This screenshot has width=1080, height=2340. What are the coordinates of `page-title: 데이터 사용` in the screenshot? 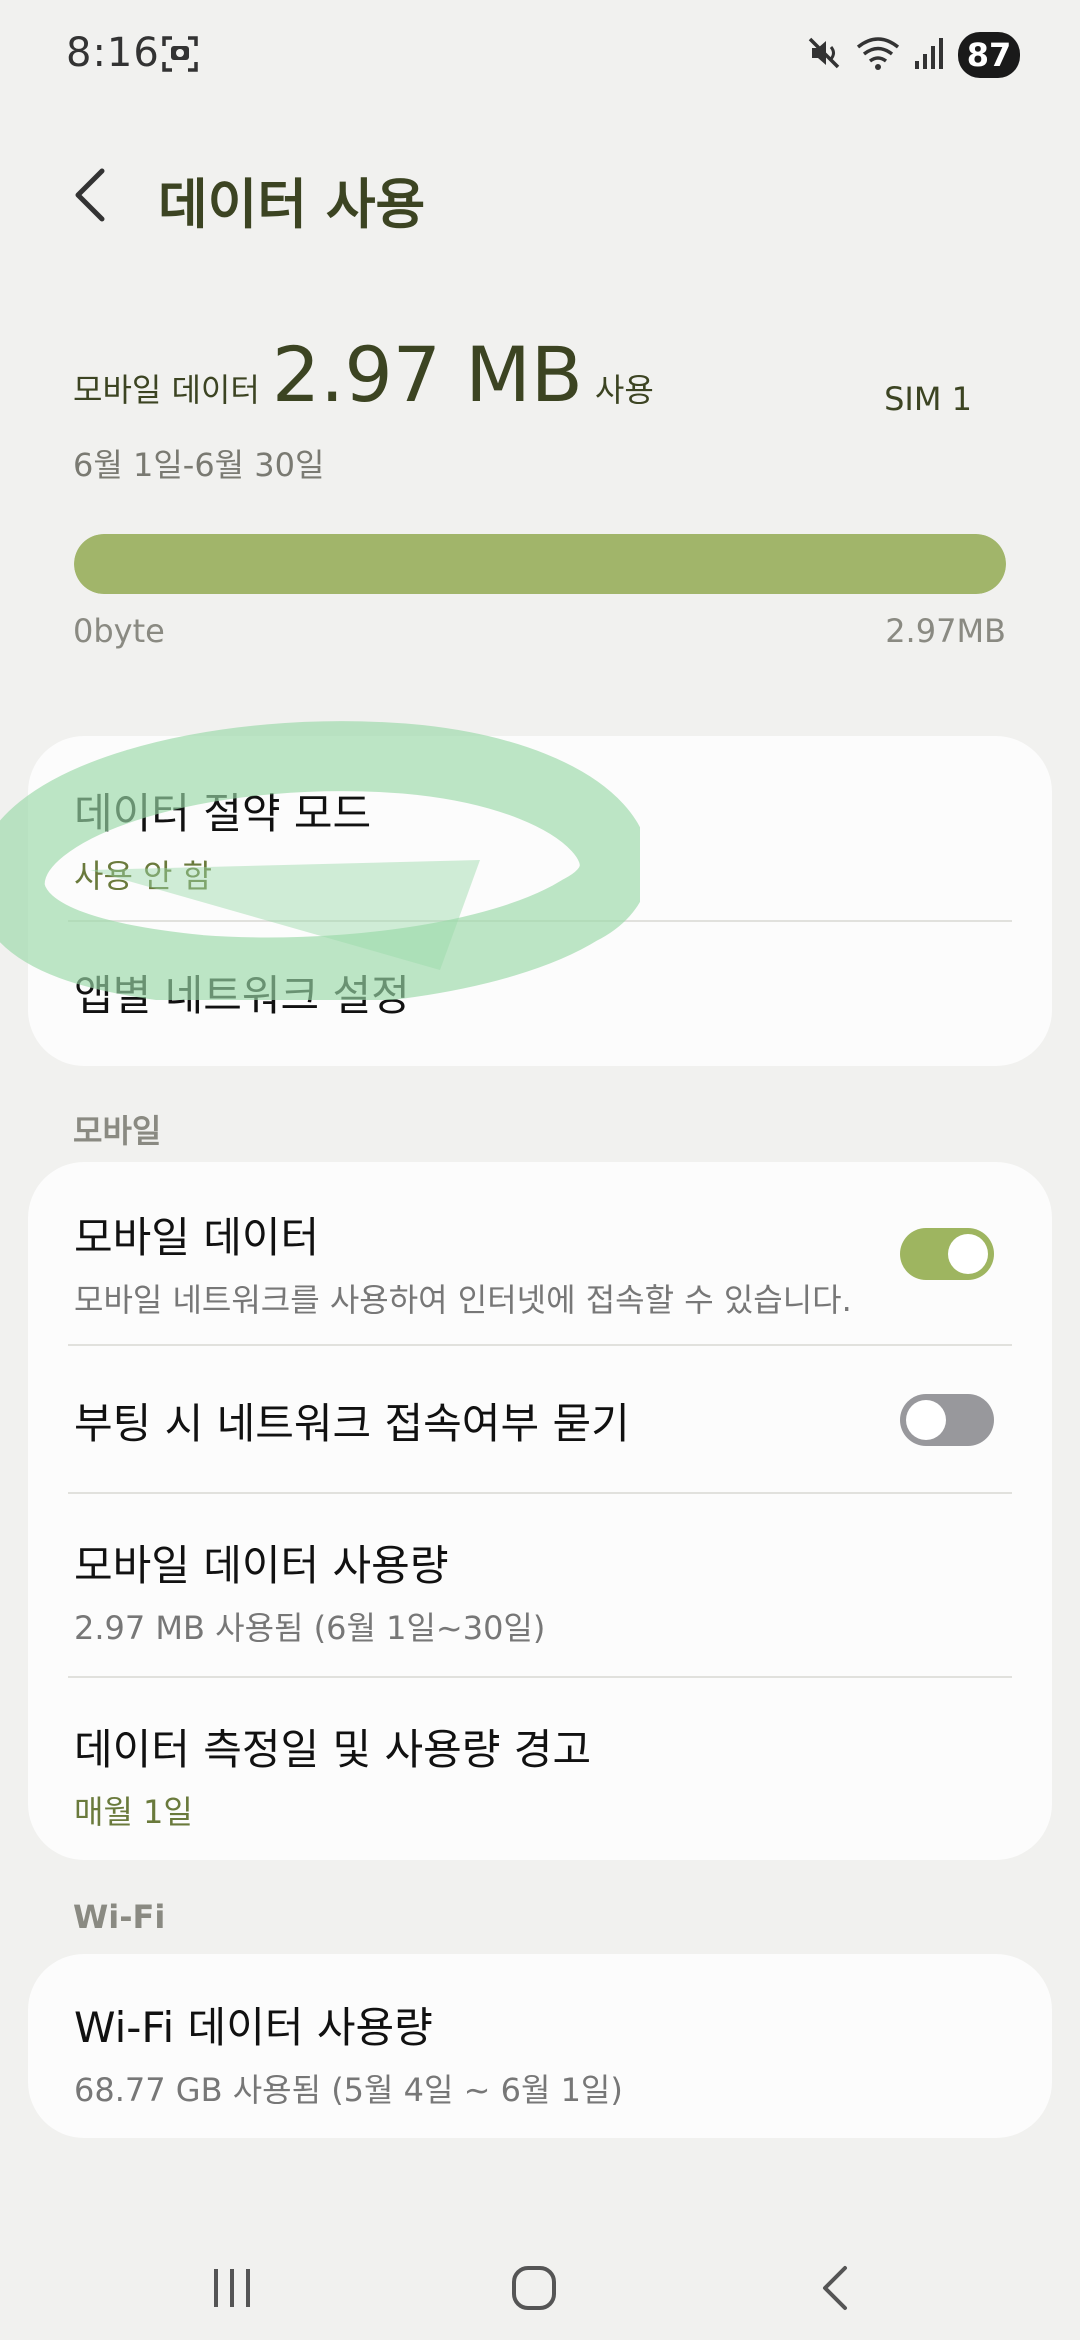 It's located at (292, 204).